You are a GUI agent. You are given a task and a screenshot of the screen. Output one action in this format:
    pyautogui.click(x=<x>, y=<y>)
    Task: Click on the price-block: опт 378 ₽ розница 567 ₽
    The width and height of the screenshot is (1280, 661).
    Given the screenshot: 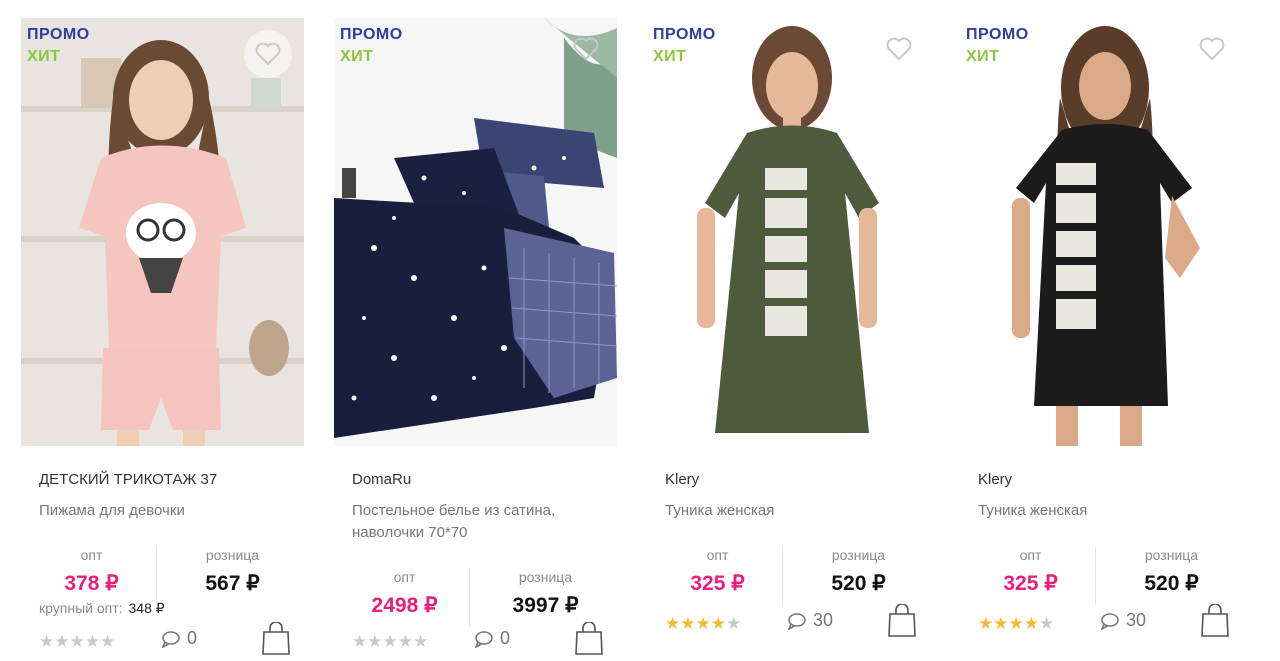 What is the action you would take?
    pyautogui.click(x=162, y=575)
    